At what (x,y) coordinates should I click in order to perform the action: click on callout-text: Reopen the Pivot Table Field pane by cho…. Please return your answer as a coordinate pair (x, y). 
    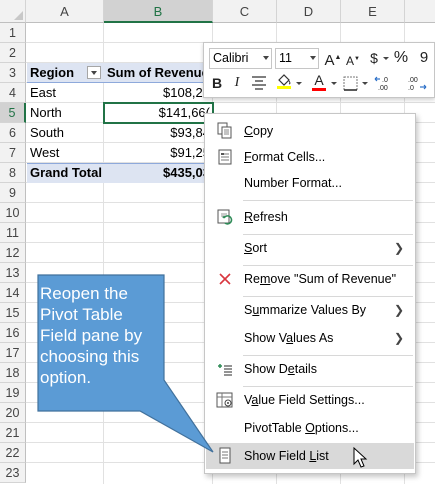
    Looking at the image, I should click on (91, 335).